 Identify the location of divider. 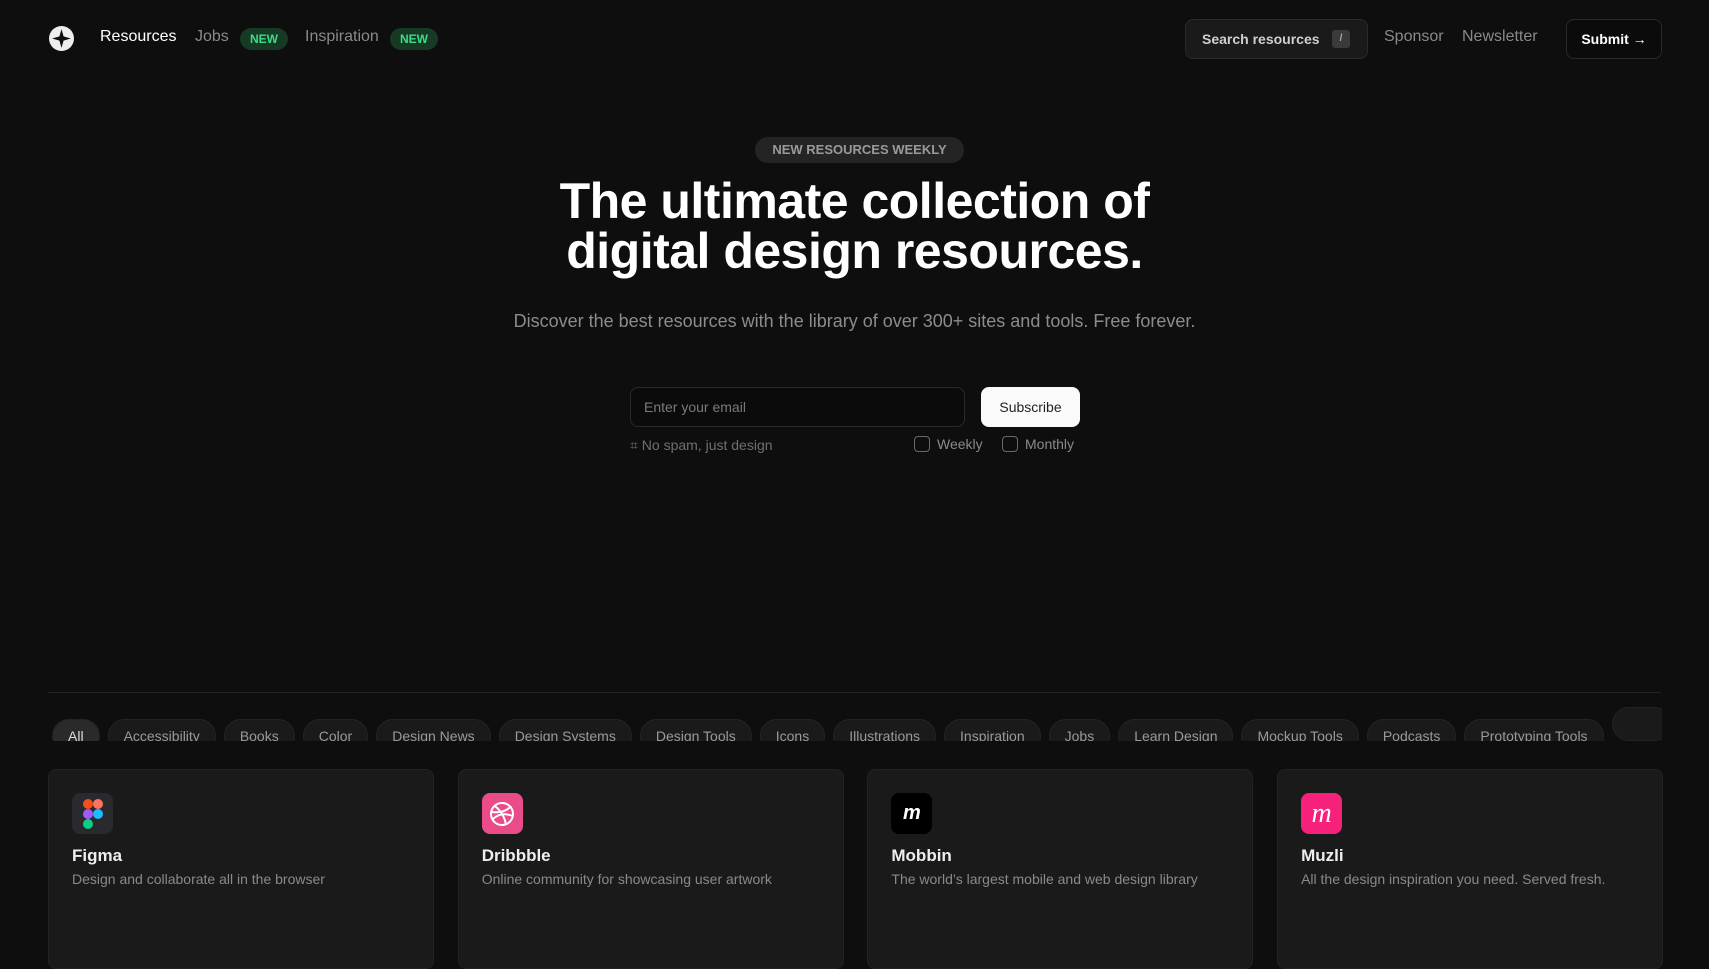
(854, 692).